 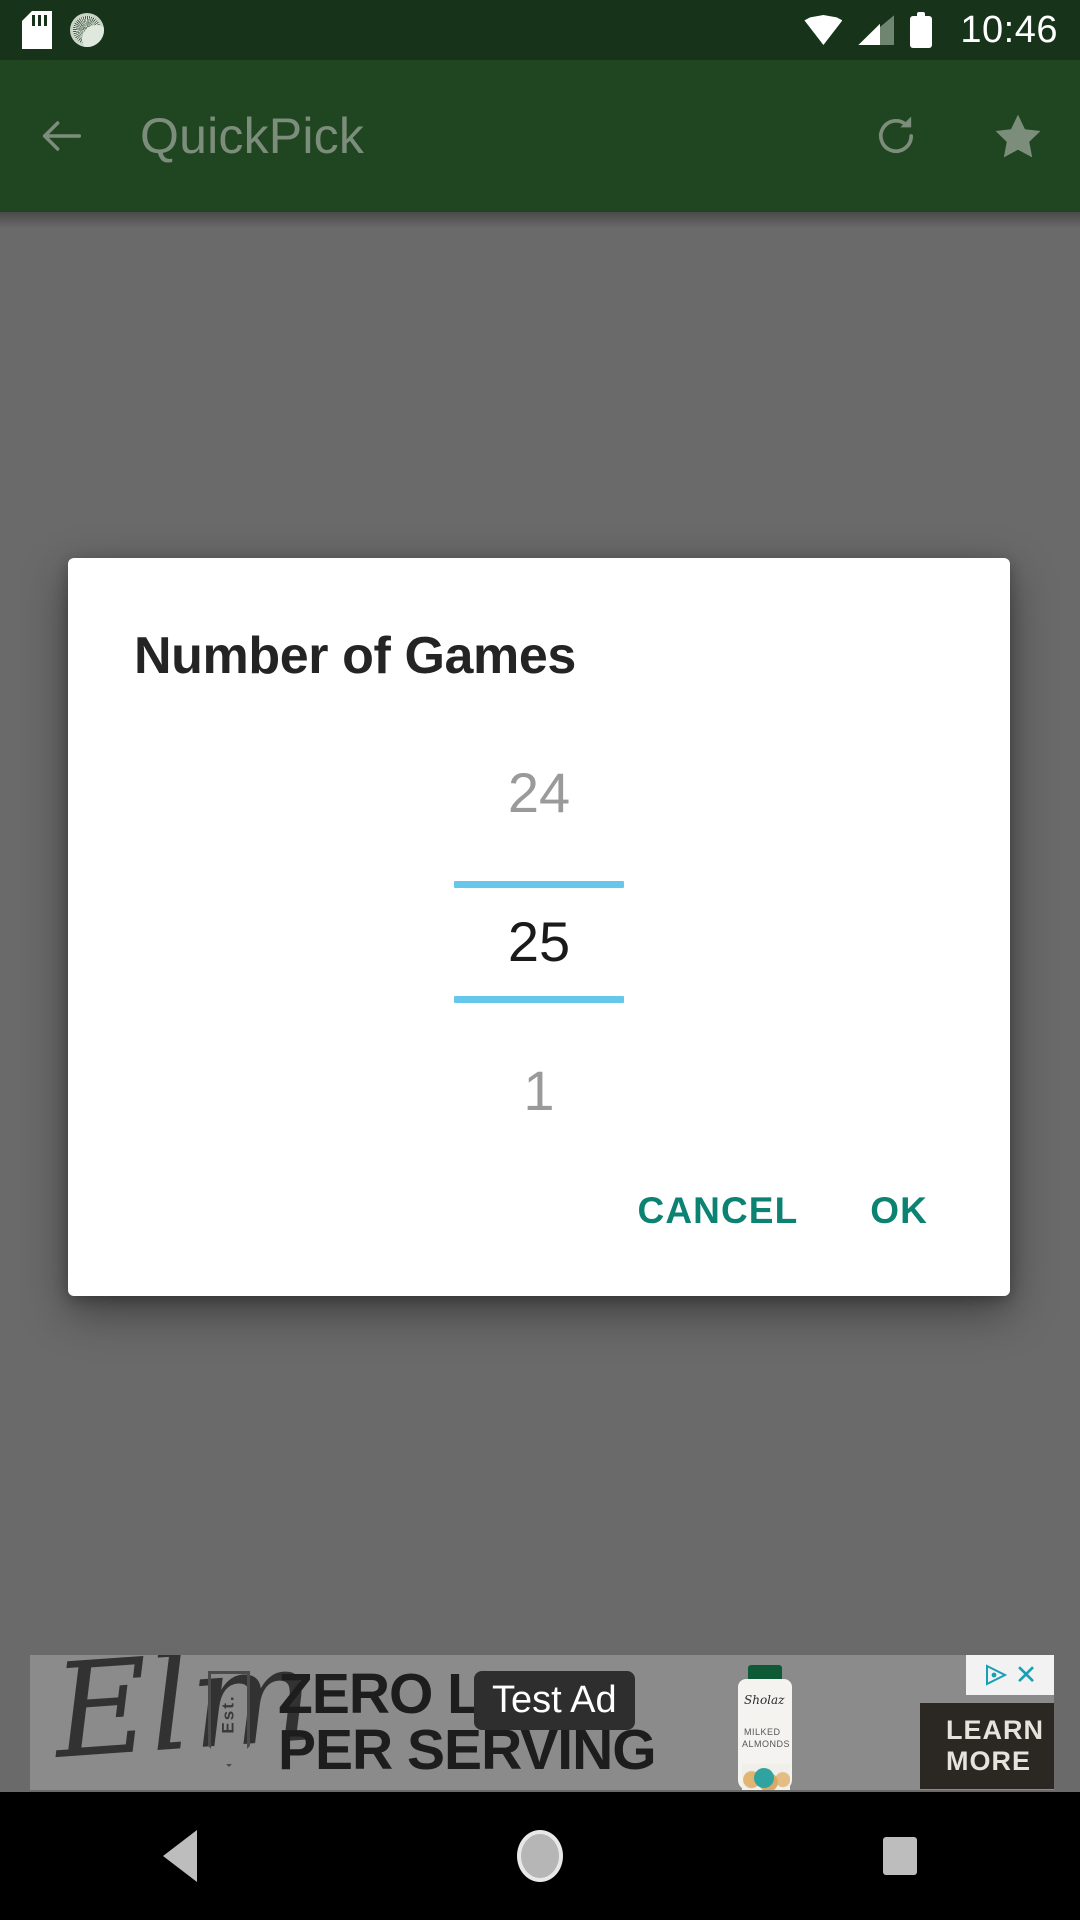 What do you see at coordinates (539, 999) in the screenshot?
I see `picker-divider-bottom` at bounding box center [539, 999].